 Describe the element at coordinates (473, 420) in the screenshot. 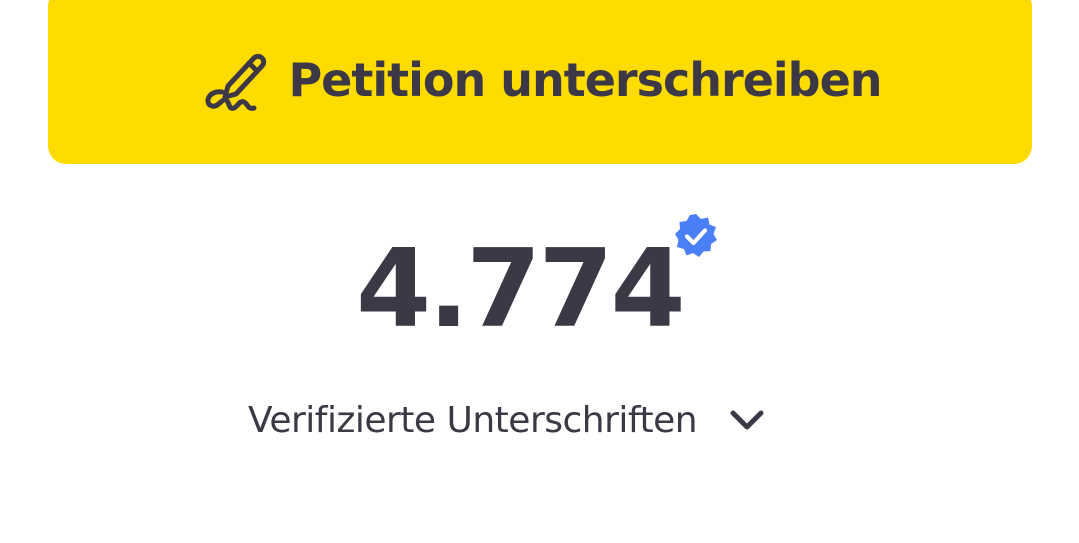

I see `verified-signatures-label: Verifizierte Unterschriften` at that location.